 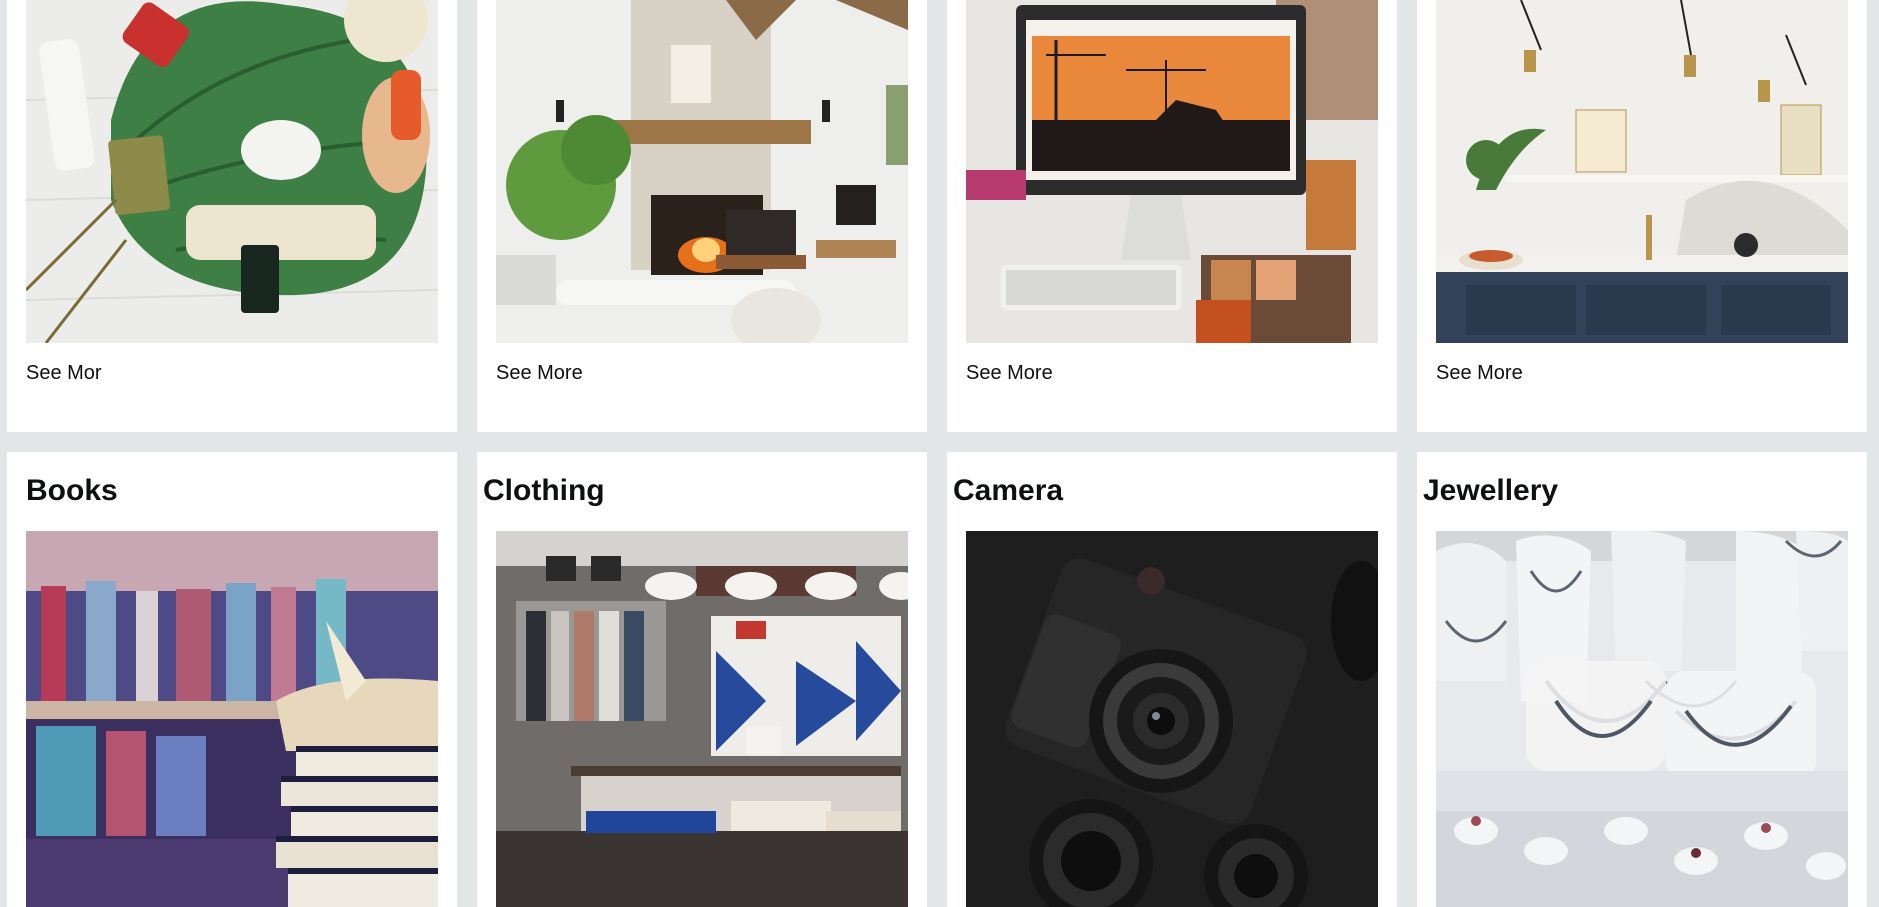 I want to click on books-image, so click(x=232, y=719).